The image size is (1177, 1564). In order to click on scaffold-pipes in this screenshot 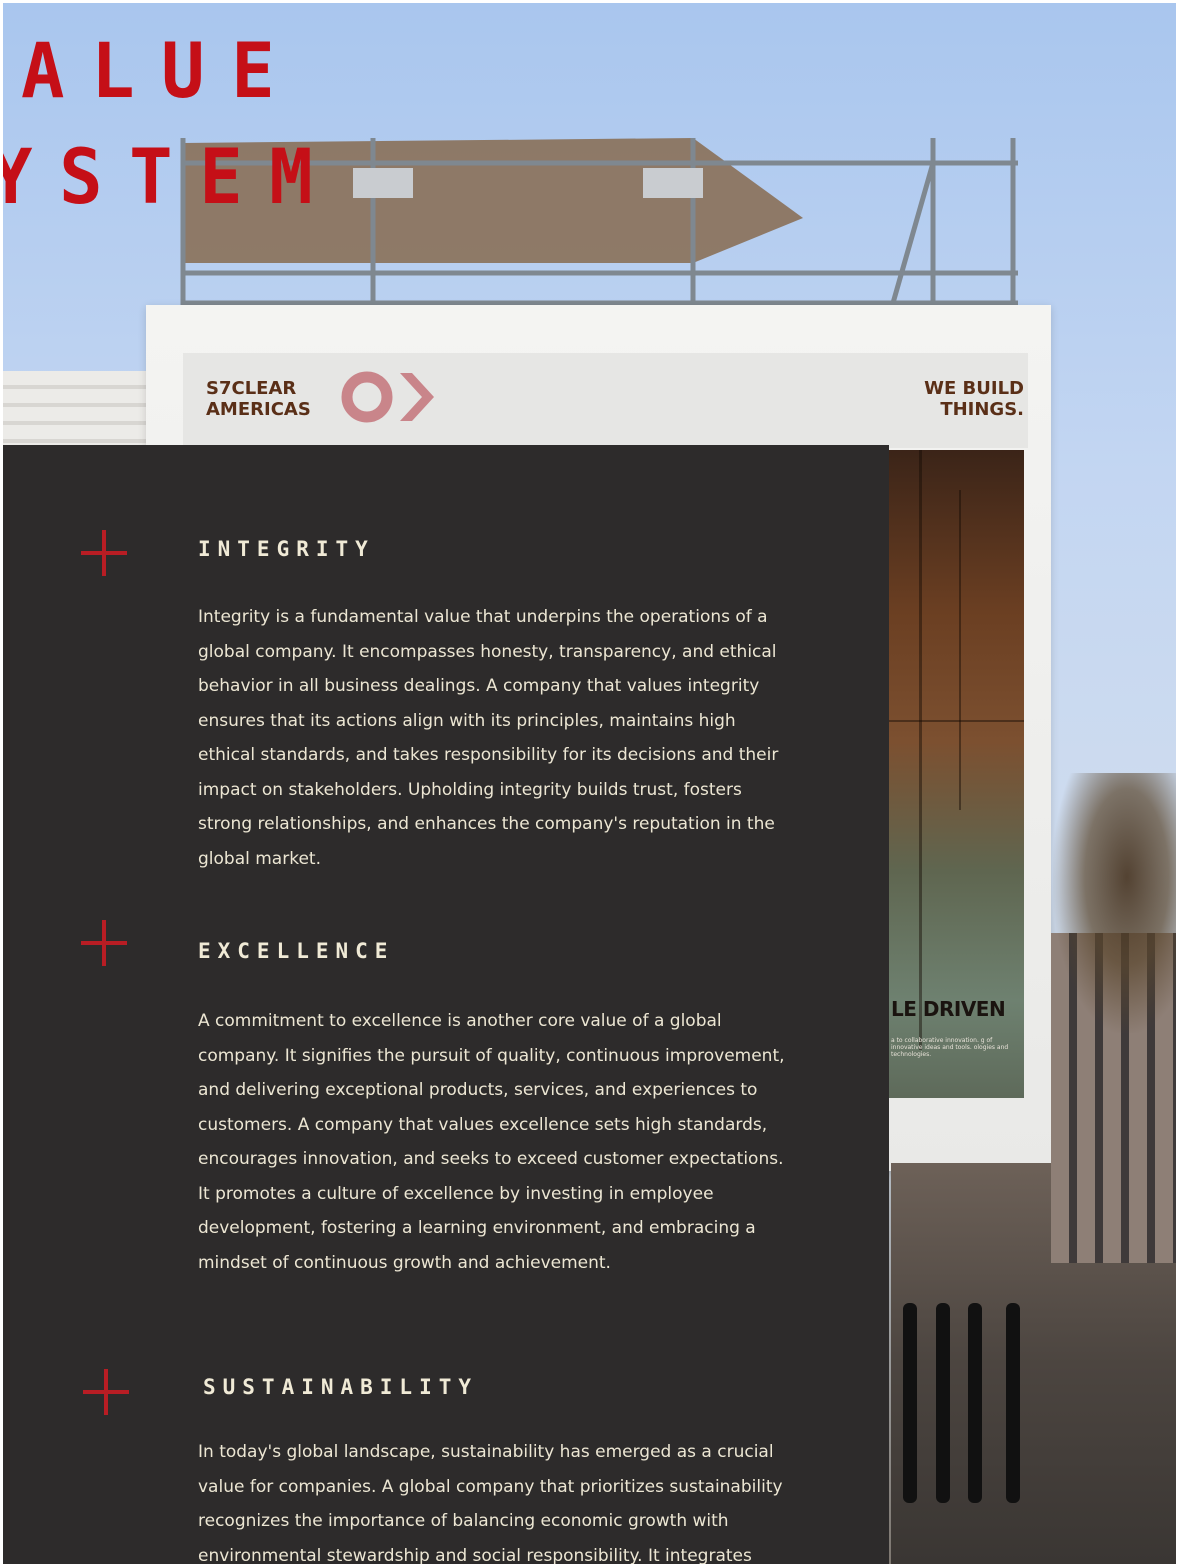, I will do `click(961, 1403)`.